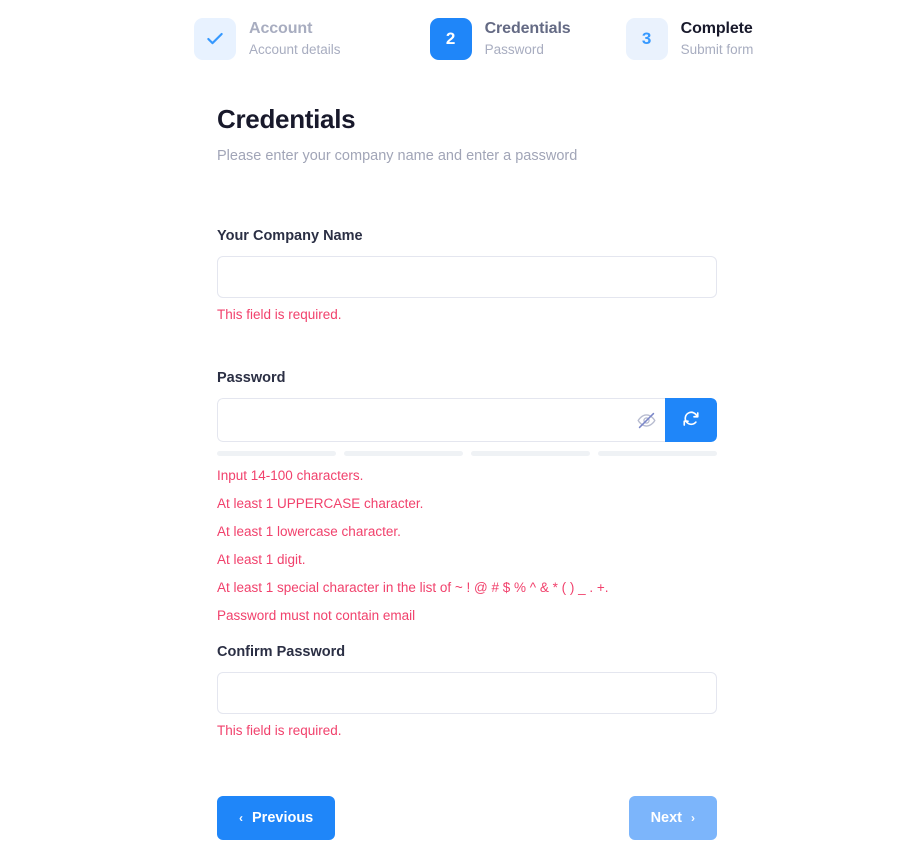  What do you see at coordinates (467, 818) in the screenshot?
I see `wizard-nav: ‹ Previous Next ›` at bounding box center [467, 818].